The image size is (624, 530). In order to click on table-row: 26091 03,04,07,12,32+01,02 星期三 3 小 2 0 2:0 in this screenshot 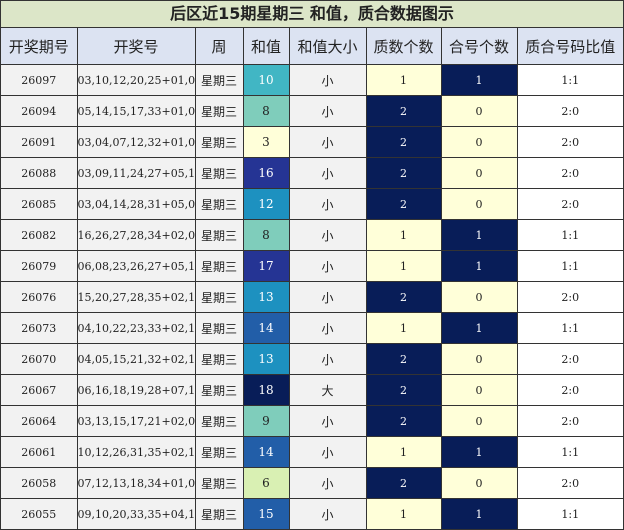, I will do `click(312, 142)`.